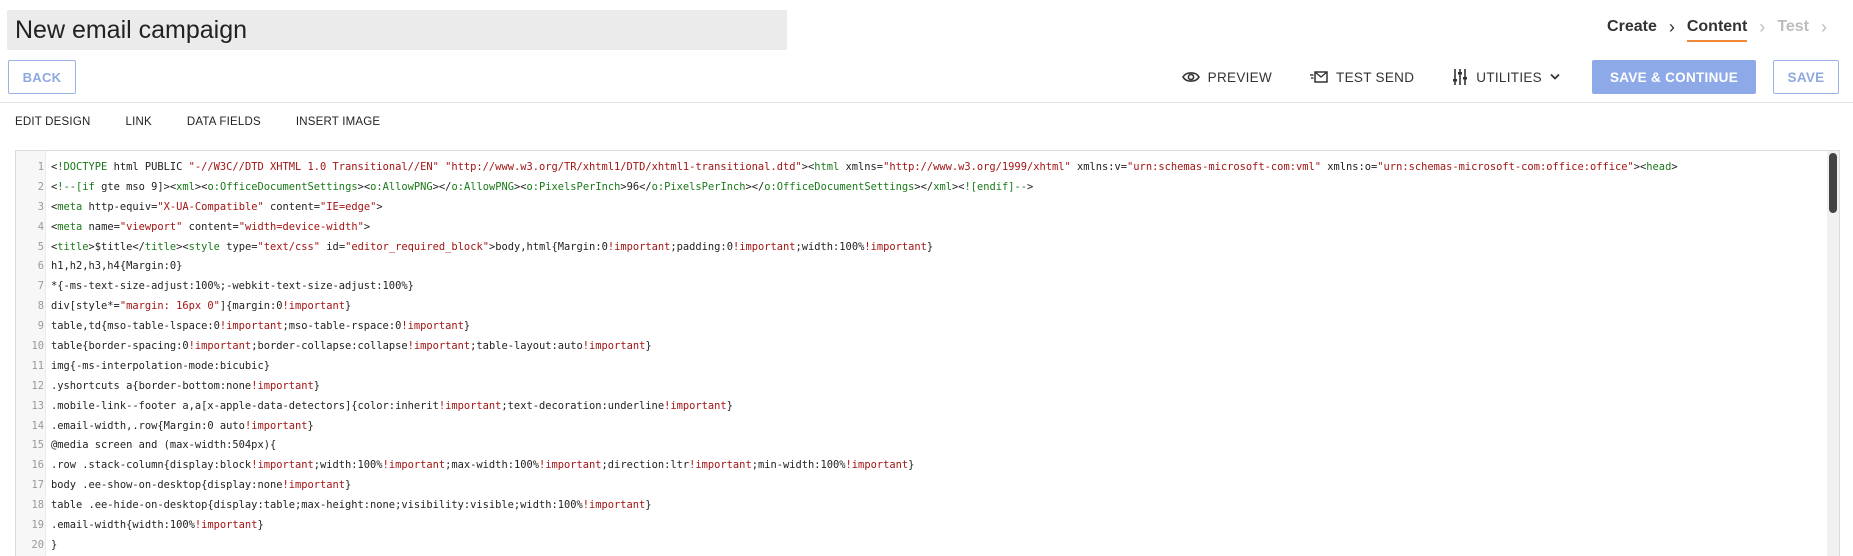 This screenshot has width=1853, height=556. I want to click on line-number: 14, so click(37, 425).